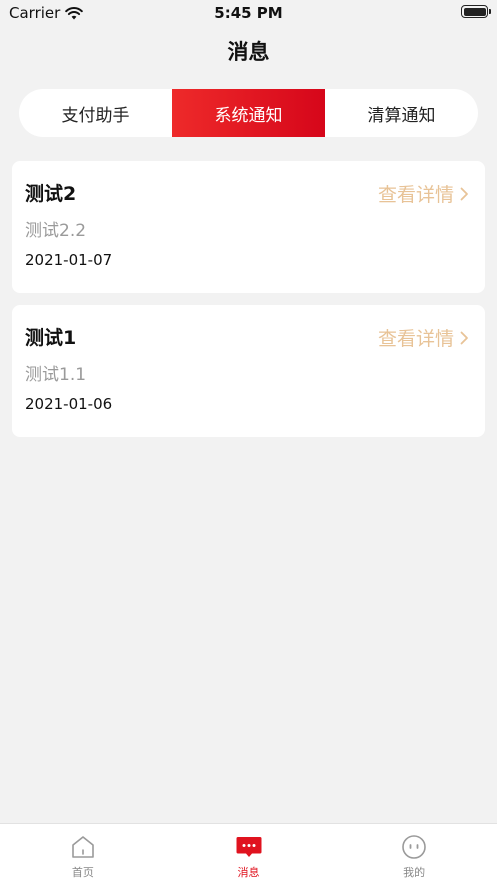 The height and width of the screenshot is (883, 497). I want to click on battery-icon, so click(476, 11).